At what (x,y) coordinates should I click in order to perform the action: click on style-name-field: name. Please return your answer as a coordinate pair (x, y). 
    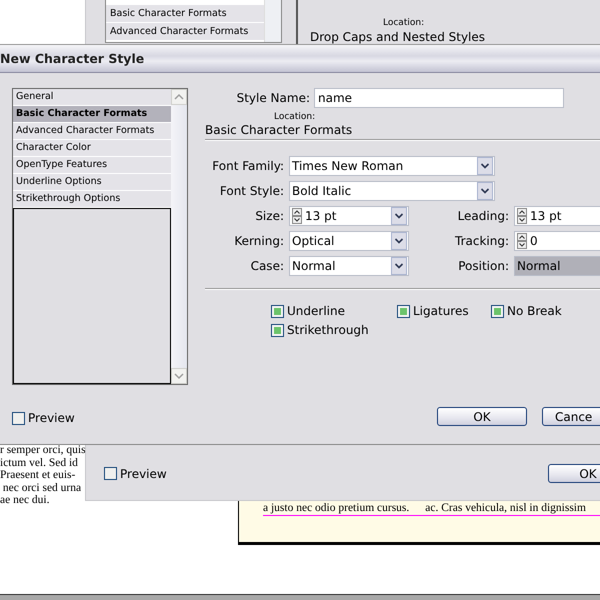
    Looking at the image, I should click on (439, 98).